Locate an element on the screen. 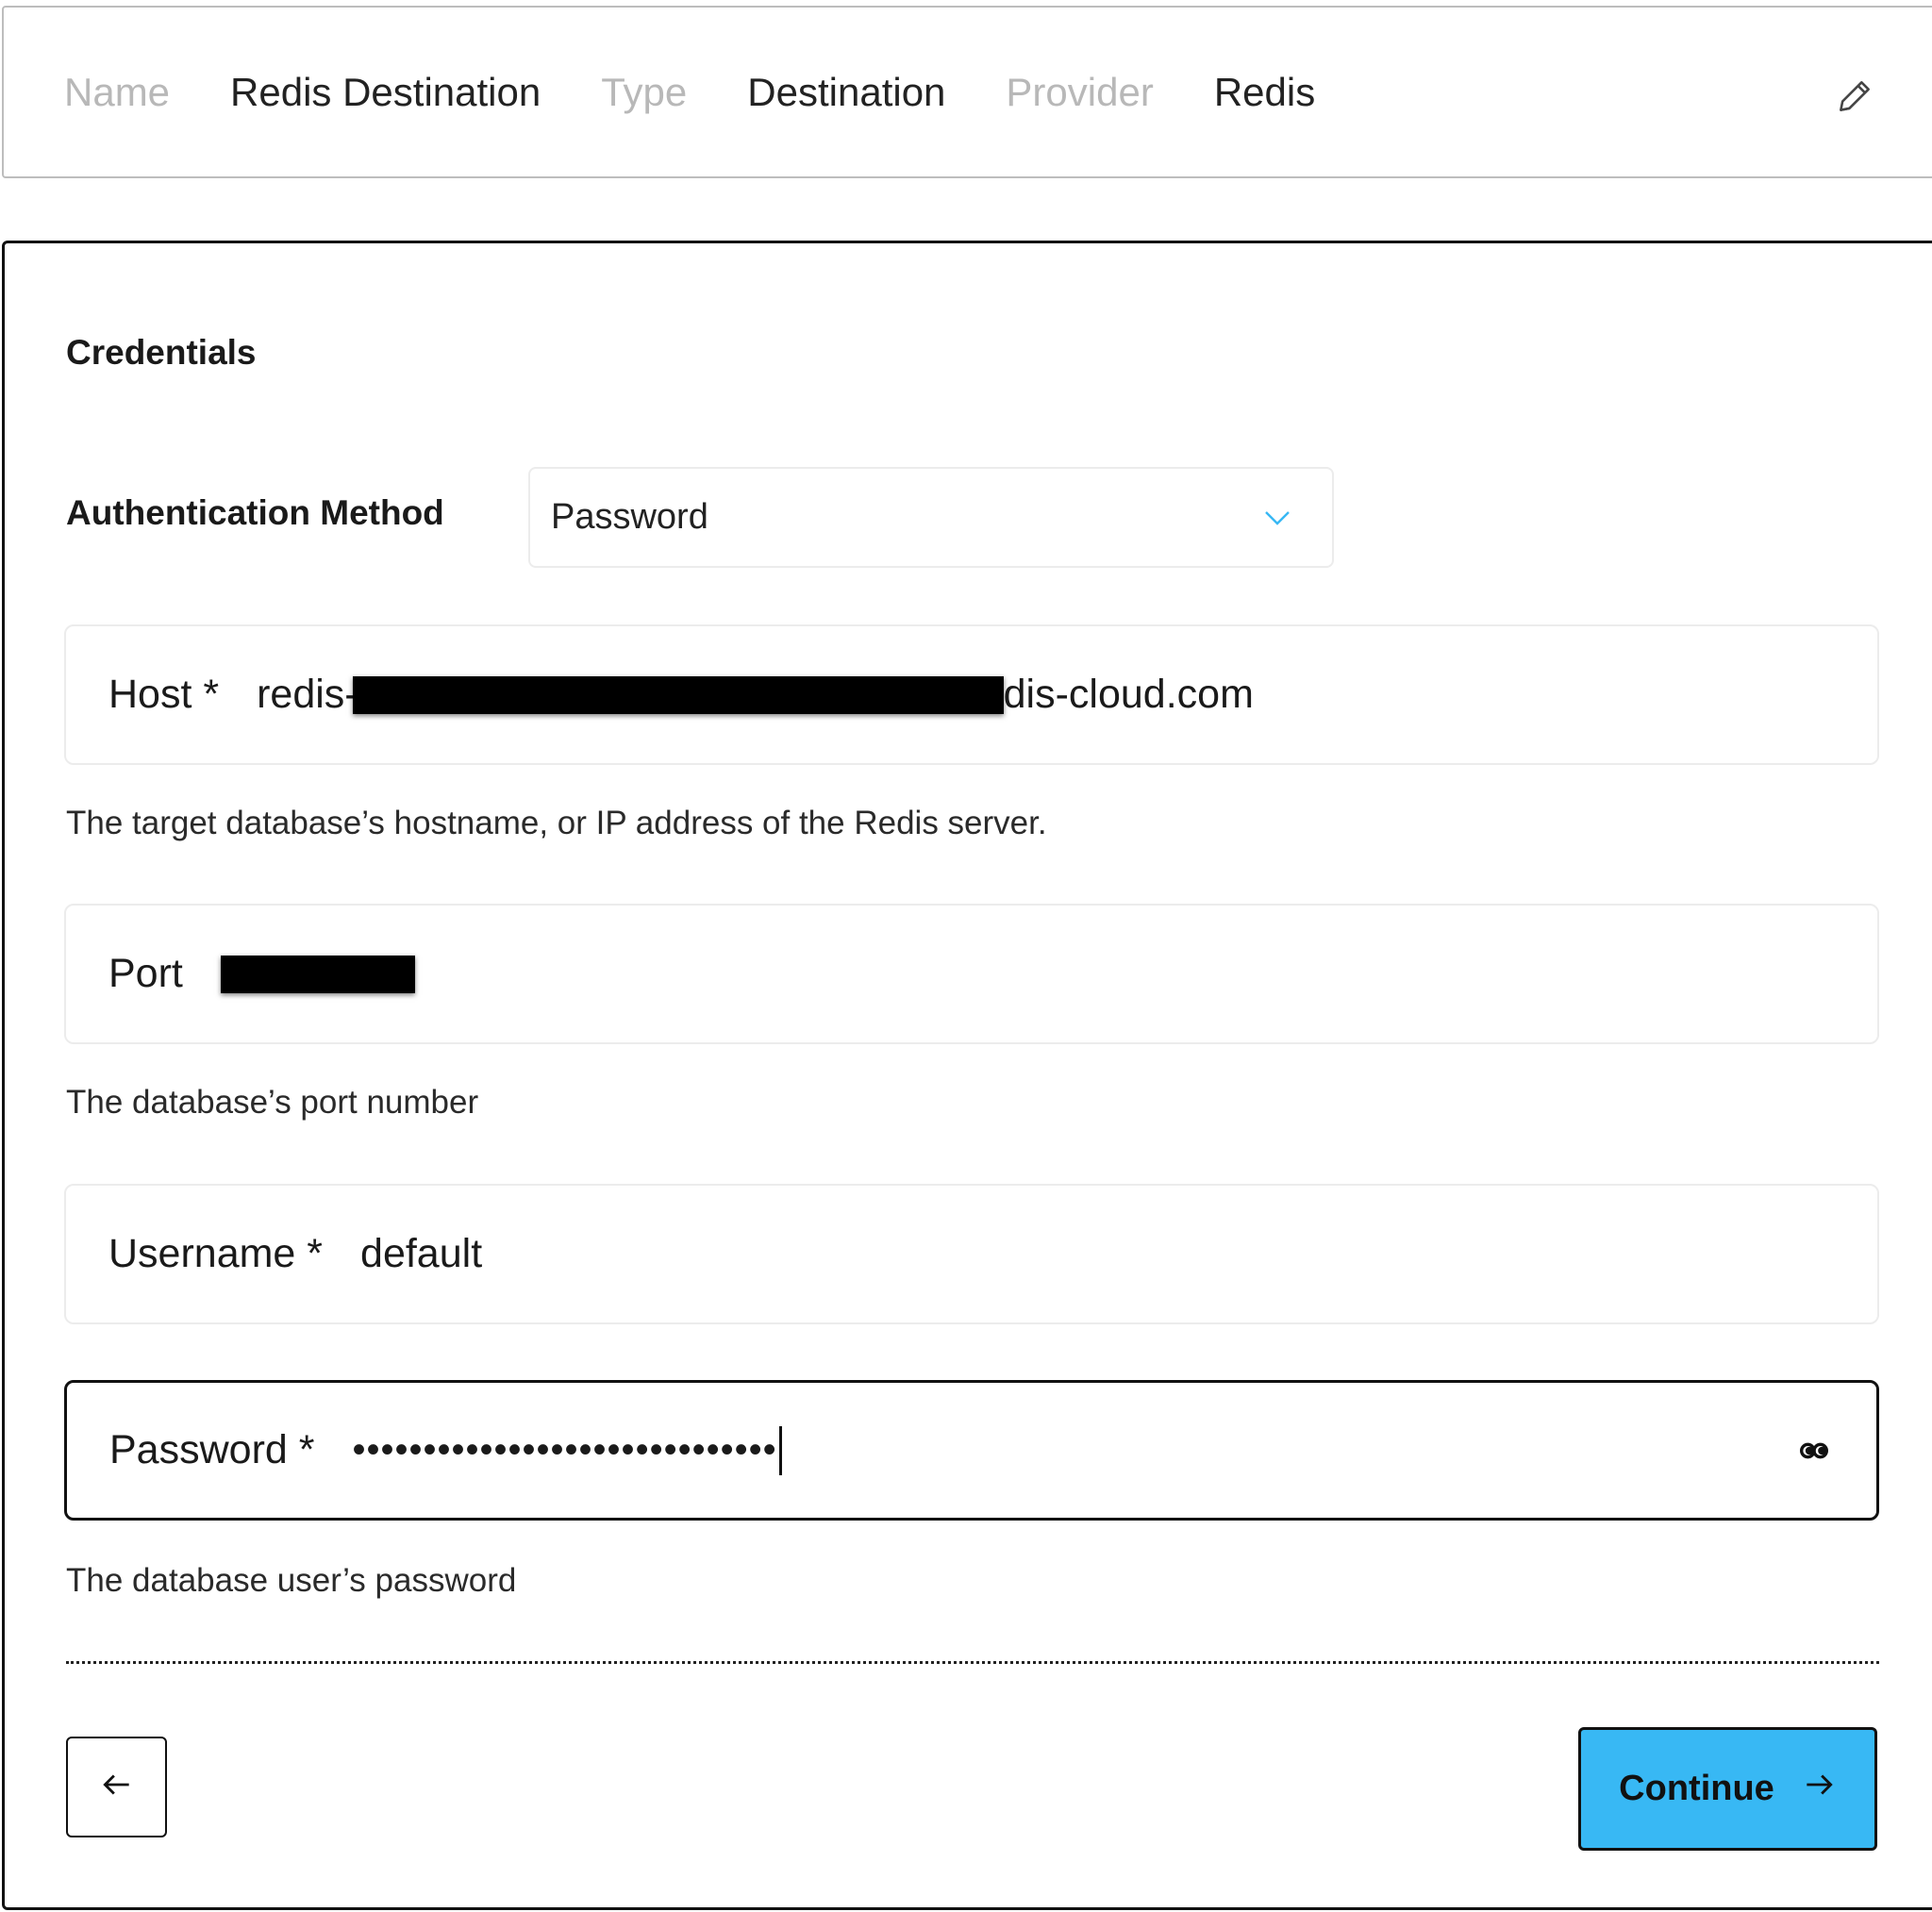 The height and width of the screenshot is (1912, 1932). username-label: Username * is located at coordinates (216, 1253).